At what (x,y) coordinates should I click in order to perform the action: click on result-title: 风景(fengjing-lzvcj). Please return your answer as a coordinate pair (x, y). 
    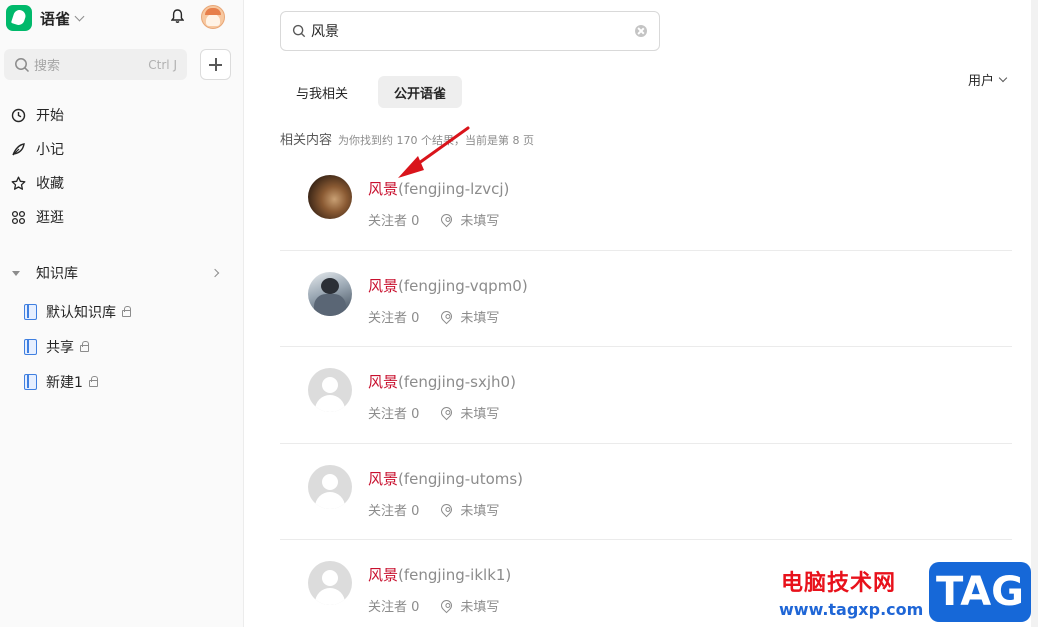
    Looking at the image, I should click on (438, 188).